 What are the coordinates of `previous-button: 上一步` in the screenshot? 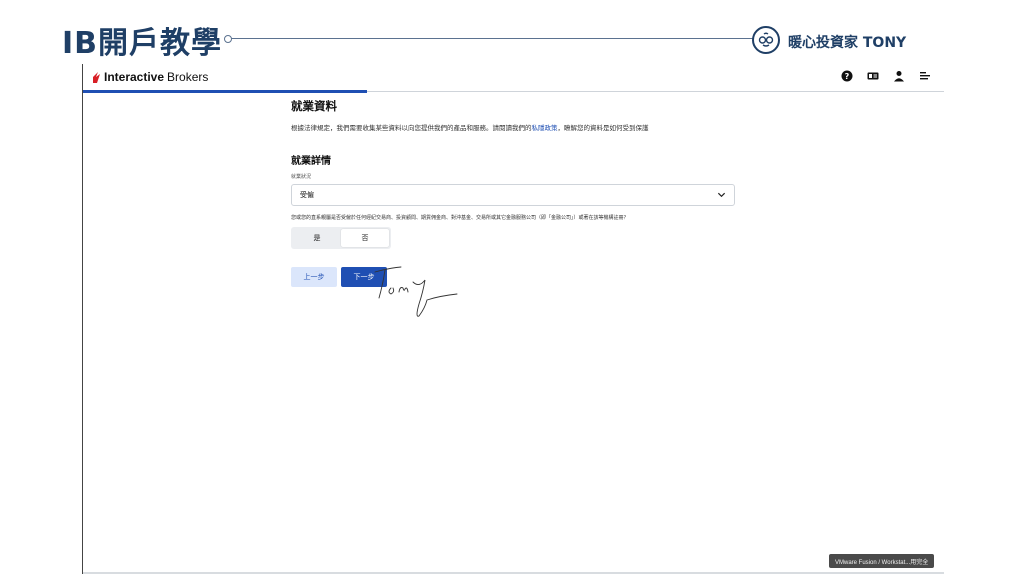 It's located at (314, 277).